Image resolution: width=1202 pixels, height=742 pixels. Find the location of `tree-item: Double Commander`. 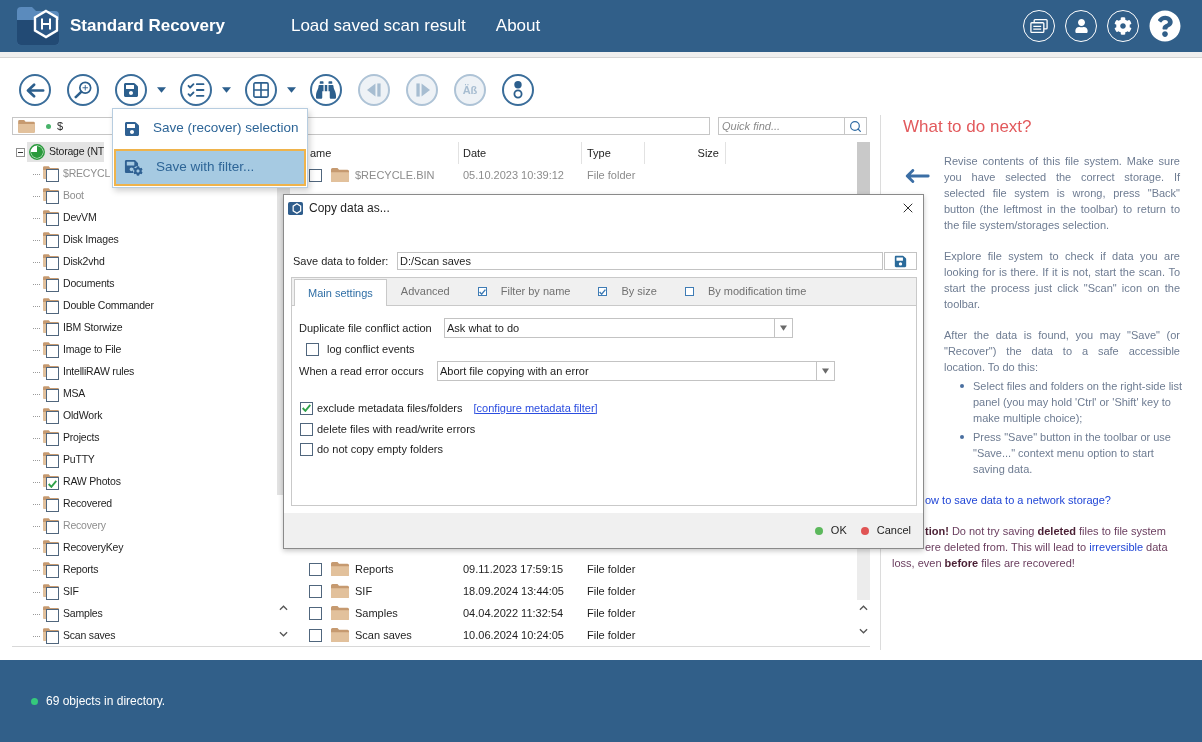

tree-item: Double Commander is located at coordinates (108, 306).